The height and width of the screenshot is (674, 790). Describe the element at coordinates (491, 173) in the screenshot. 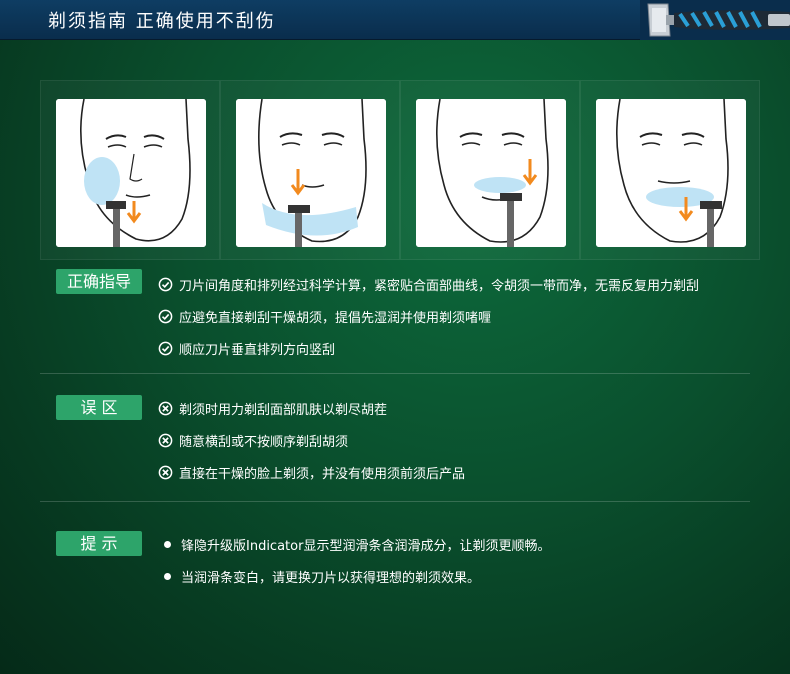

I see `face-illustration-upper-lip` at that location.